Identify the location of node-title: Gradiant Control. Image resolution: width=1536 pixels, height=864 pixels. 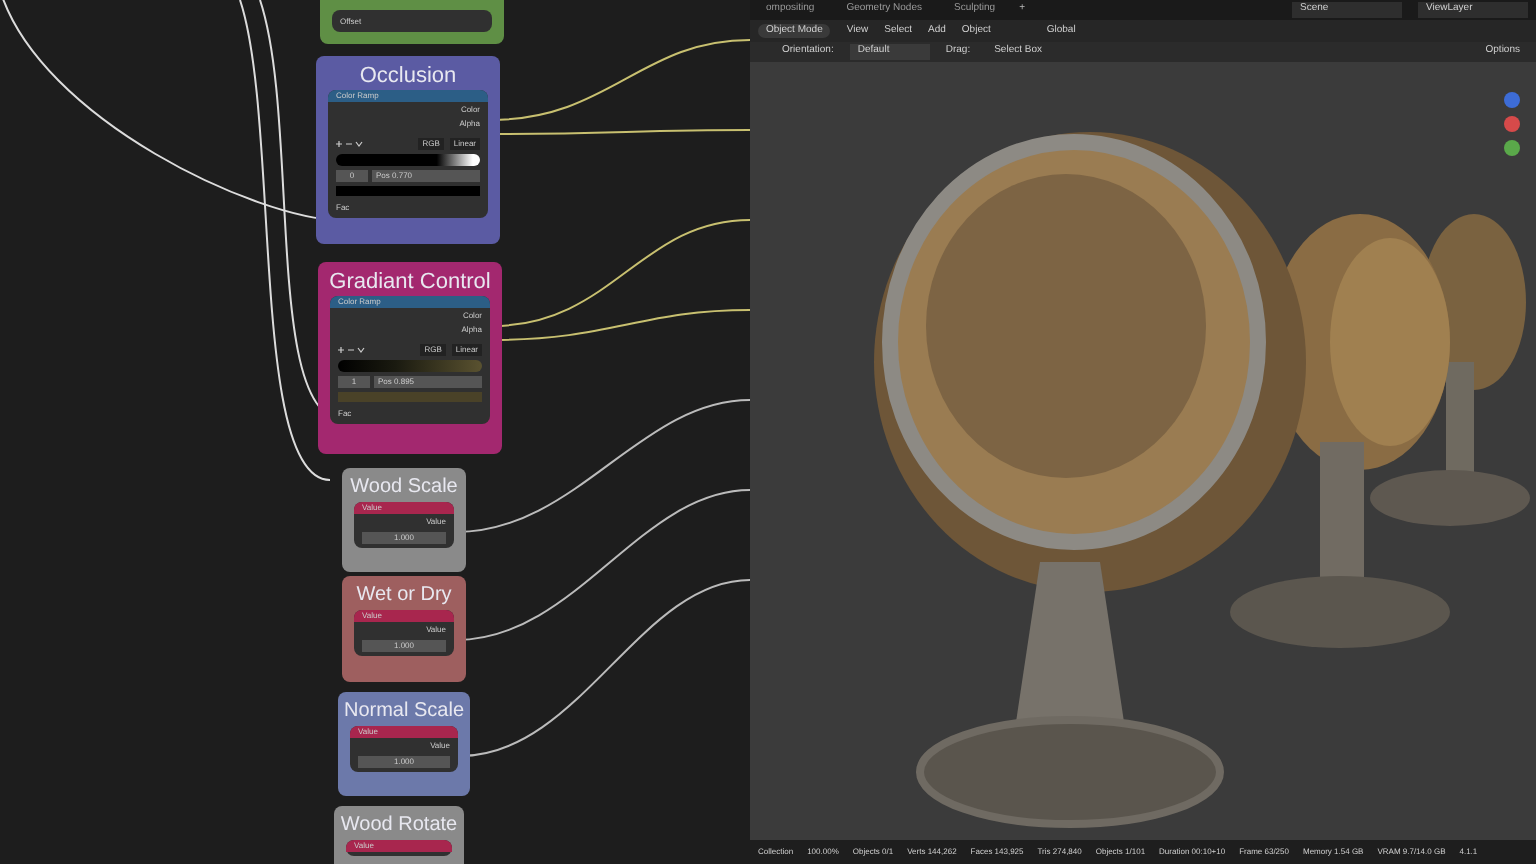
(410, 282).